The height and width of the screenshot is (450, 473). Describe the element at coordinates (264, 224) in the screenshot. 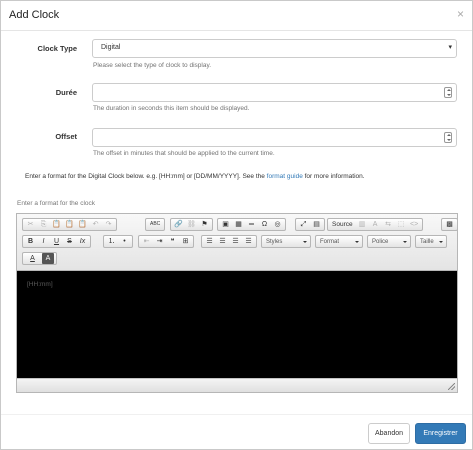

I see `special-char-icon: Ω` at that location.